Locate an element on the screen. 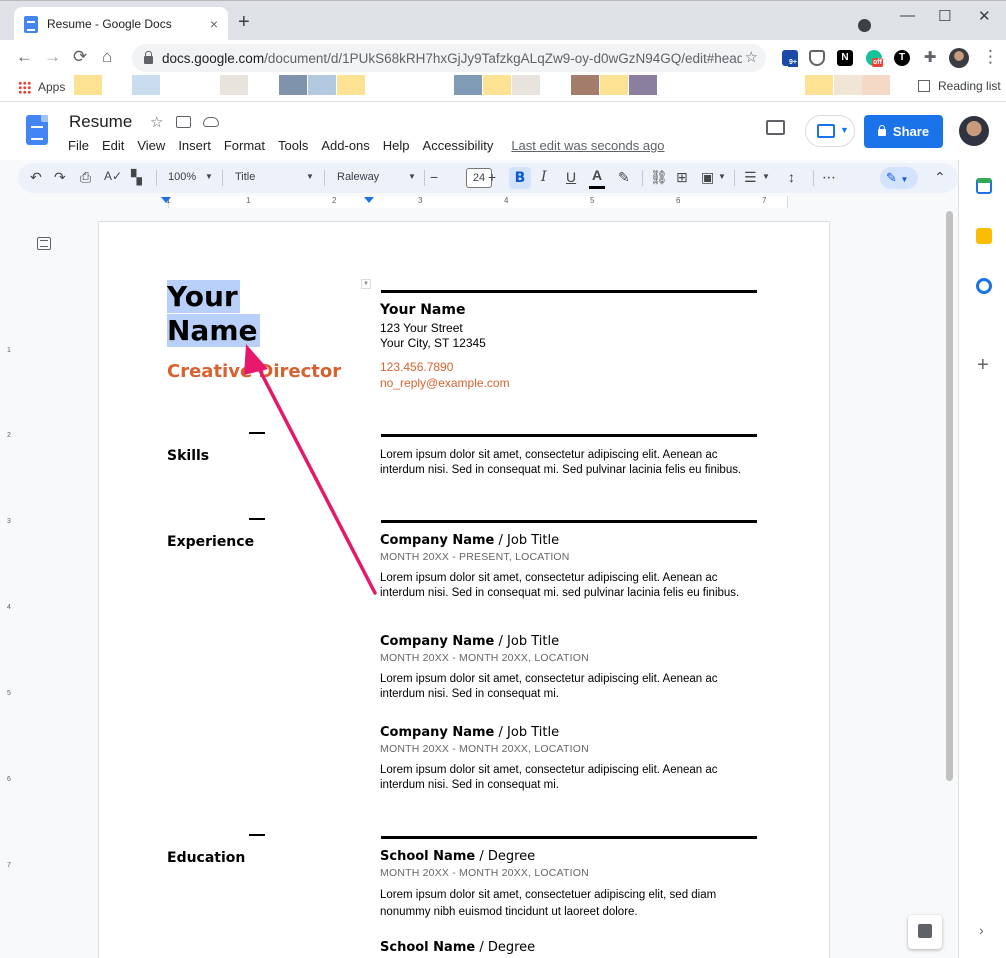 The height and width of the screenshot is (958, 1006). grammarly-icon: off is located at coordinates (874, 58).